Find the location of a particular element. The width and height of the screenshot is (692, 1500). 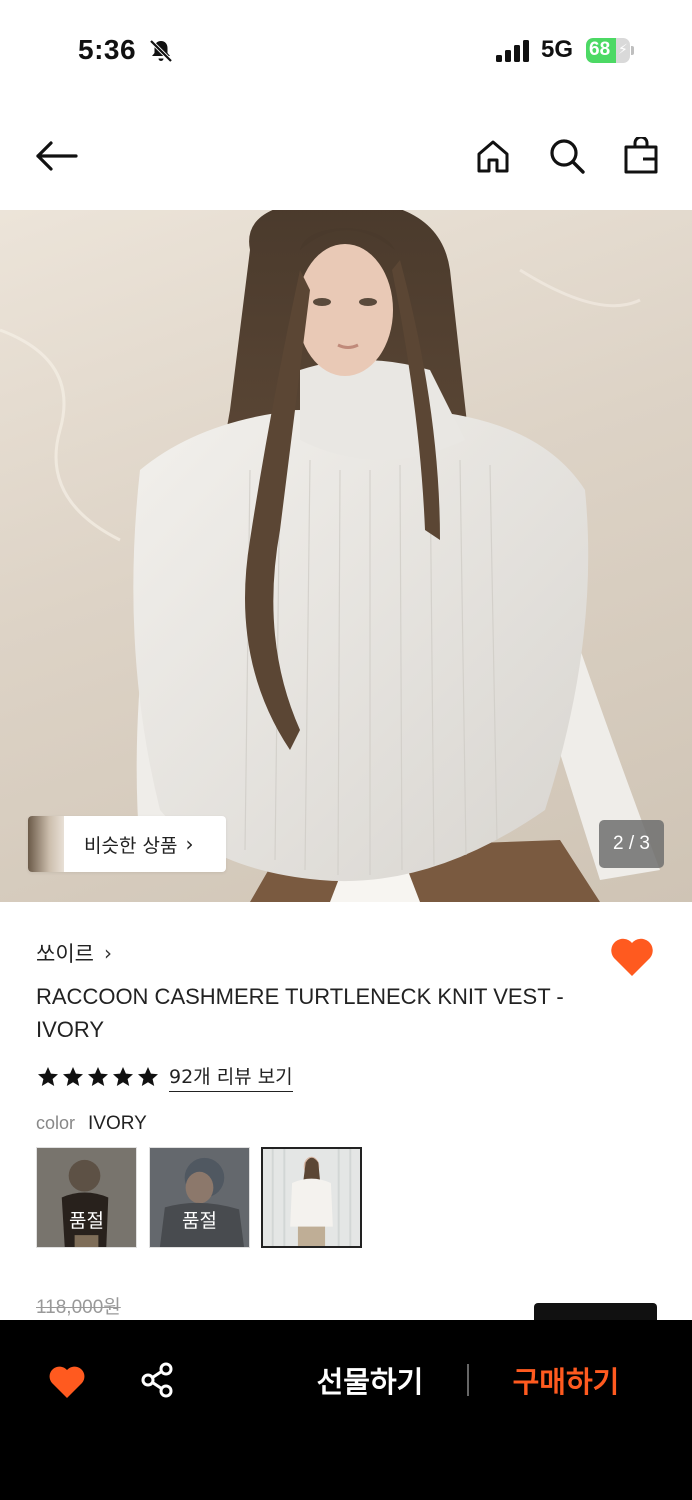

home-button is located at coordinates (493, 156).